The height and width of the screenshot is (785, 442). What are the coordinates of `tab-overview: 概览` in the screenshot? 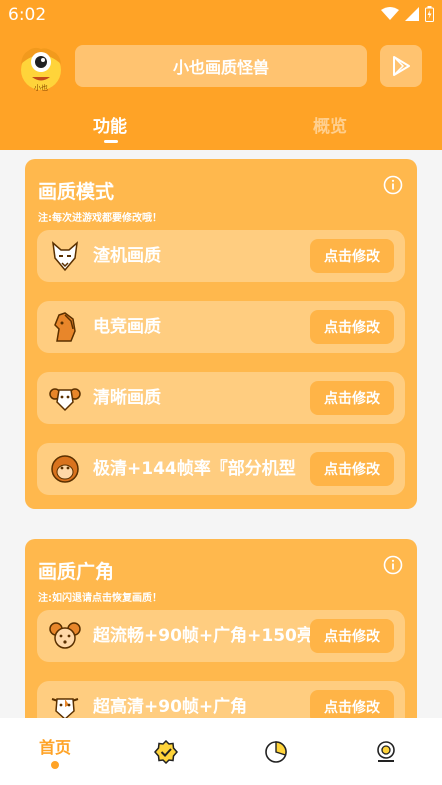 It's located at (330, 124).